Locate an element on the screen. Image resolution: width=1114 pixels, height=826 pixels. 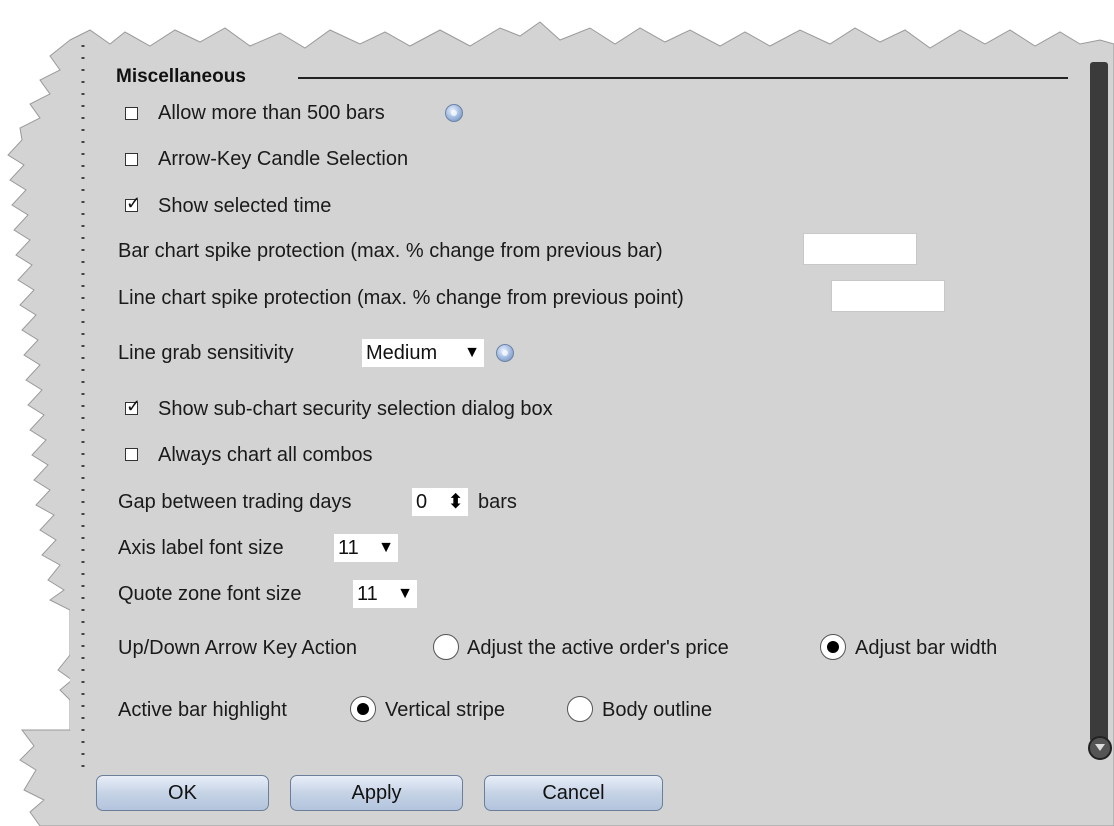
line-grab-label: Line grab sensitivity is located at coordinates (206, 353).